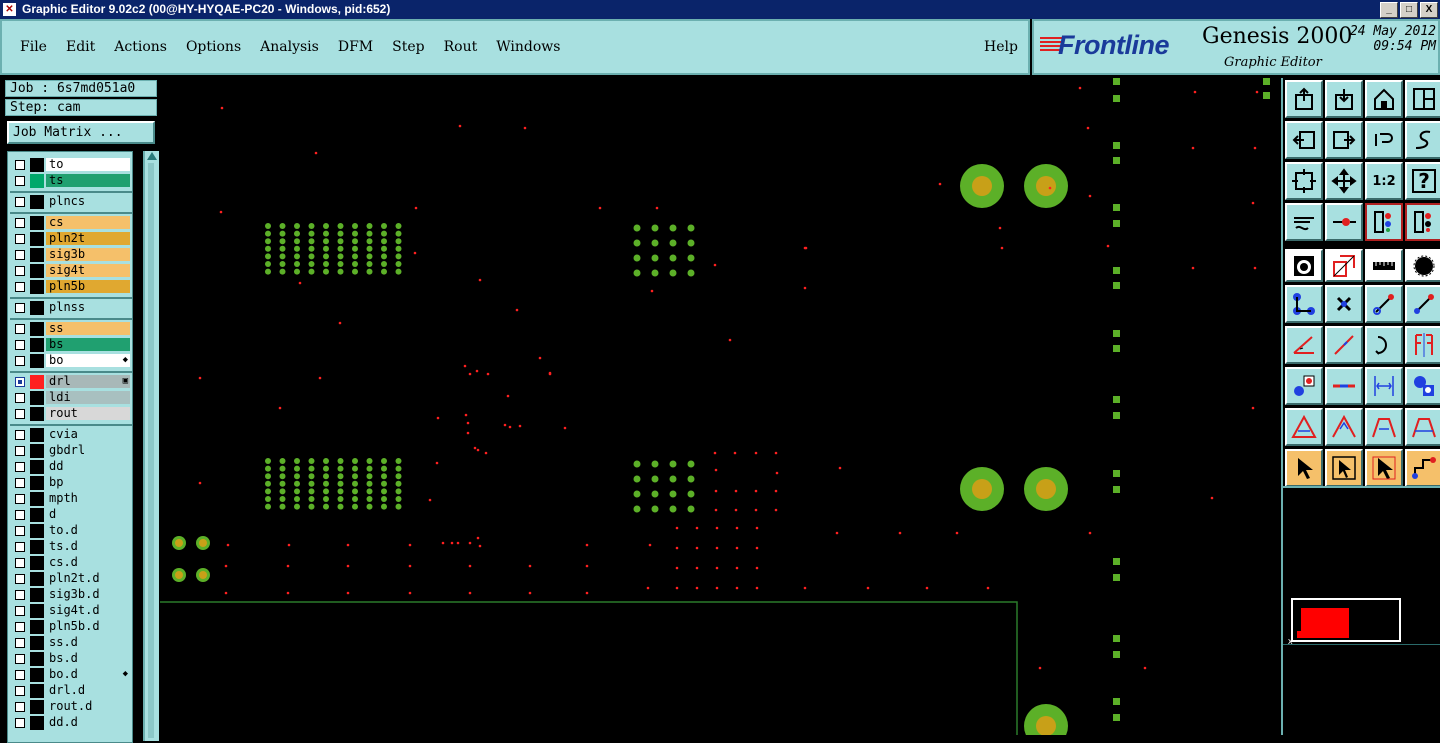  Describe the element at coordinates (88, 450) in the screenshot. I see `layer-name: gbdrl` at that location.